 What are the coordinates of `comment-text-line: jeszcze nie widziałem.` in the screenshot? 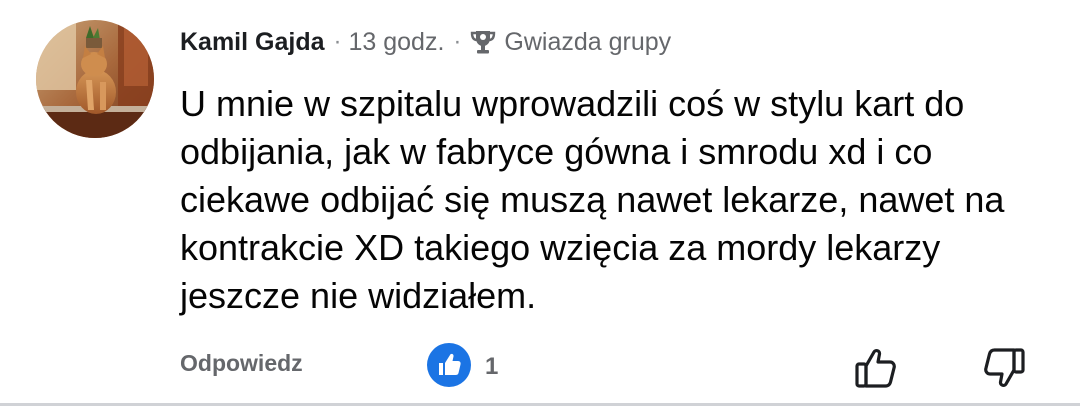 It's located at (358, 295).